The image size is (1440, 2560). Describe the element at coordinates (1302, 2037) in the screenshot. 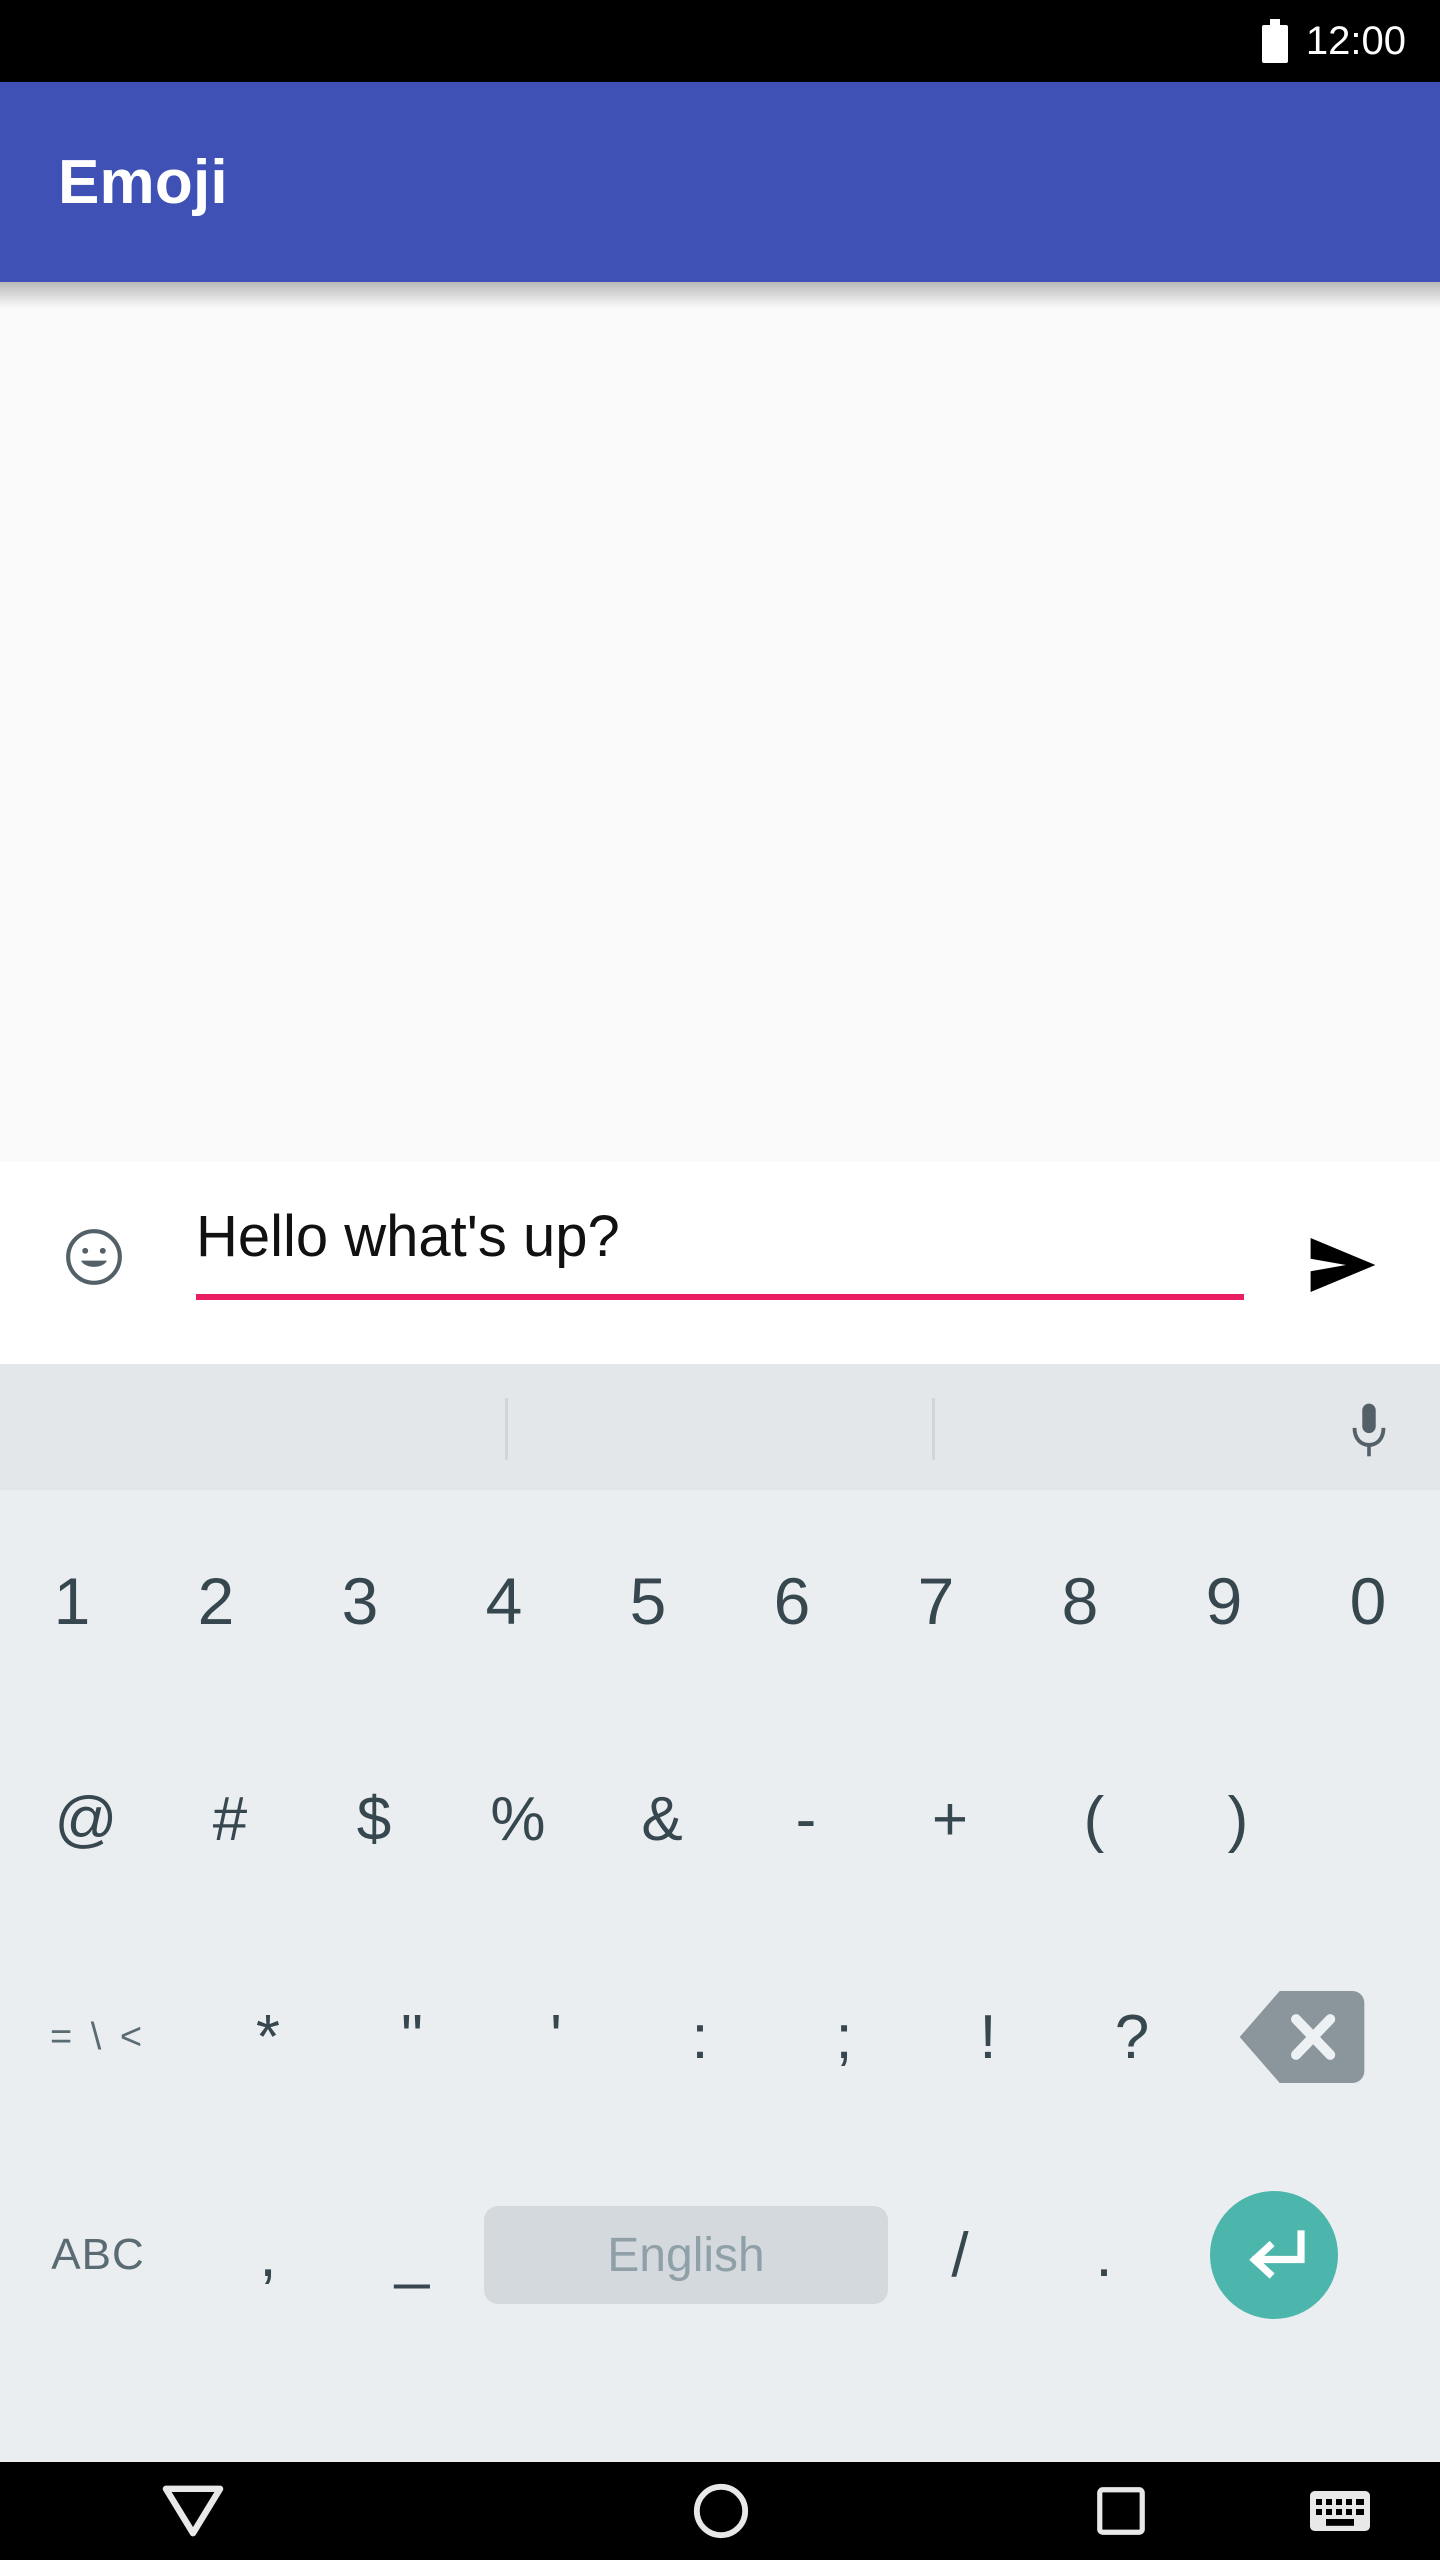

I see `backspace-icon` at that location.